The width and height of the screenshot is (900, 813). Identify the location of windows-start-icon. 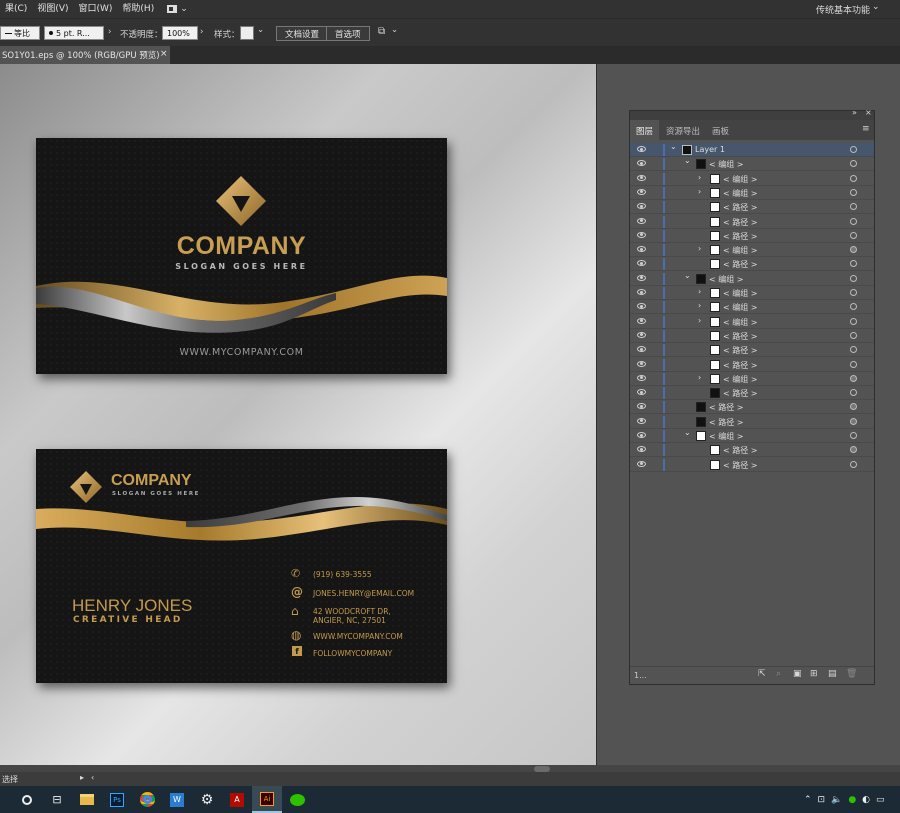
(6, 799).